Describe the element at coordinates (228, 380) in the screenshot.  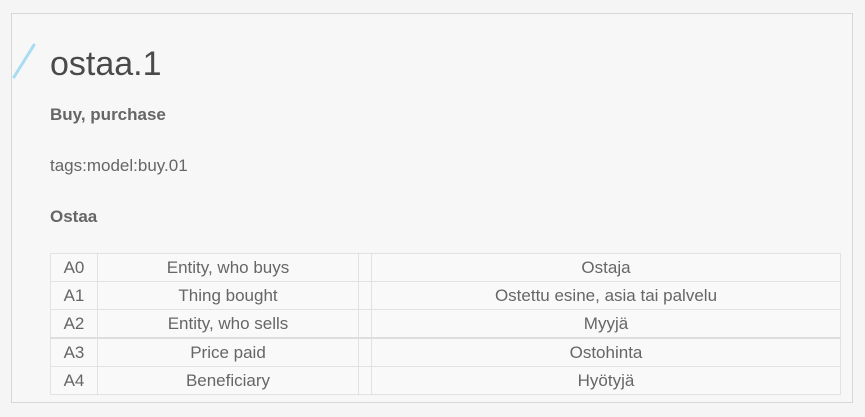
I see `description-cell: Beneficiary` at that location.